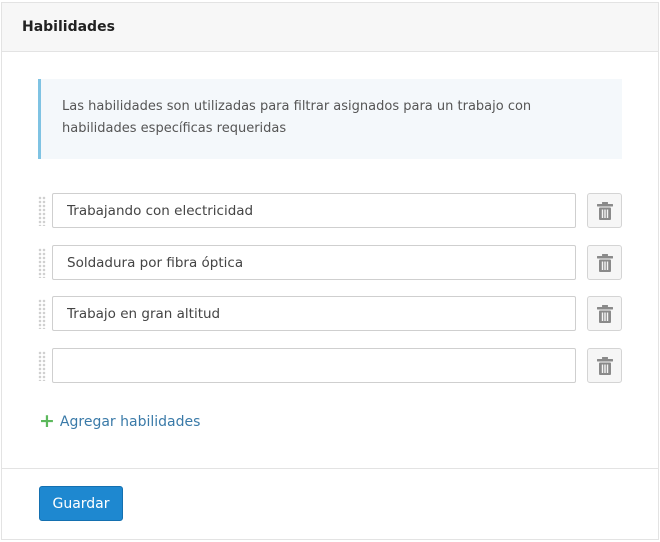  Describe the element at coordinates (330, 27) in the screenshot. I see `panel-header: Habilidades` at that location.